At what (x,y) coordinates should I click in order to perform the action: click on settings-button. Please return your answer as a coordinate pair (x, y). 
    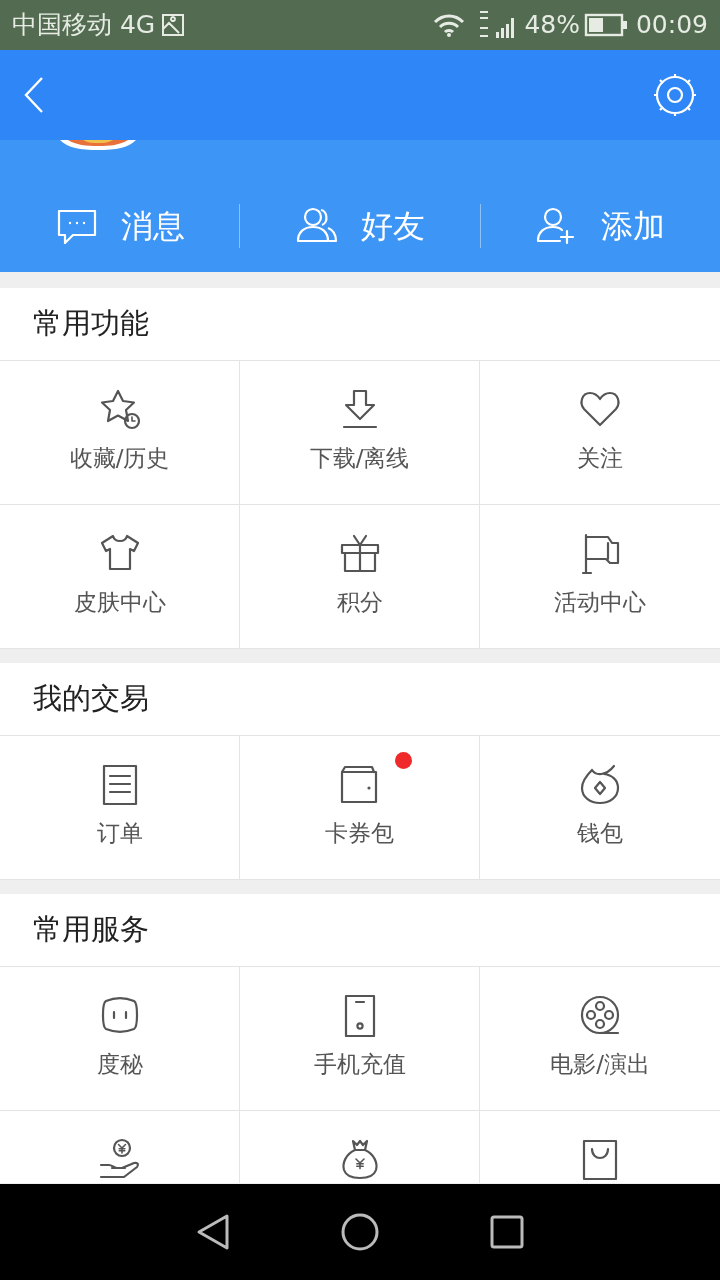
    Looking at the image, I should click on (675, 95).